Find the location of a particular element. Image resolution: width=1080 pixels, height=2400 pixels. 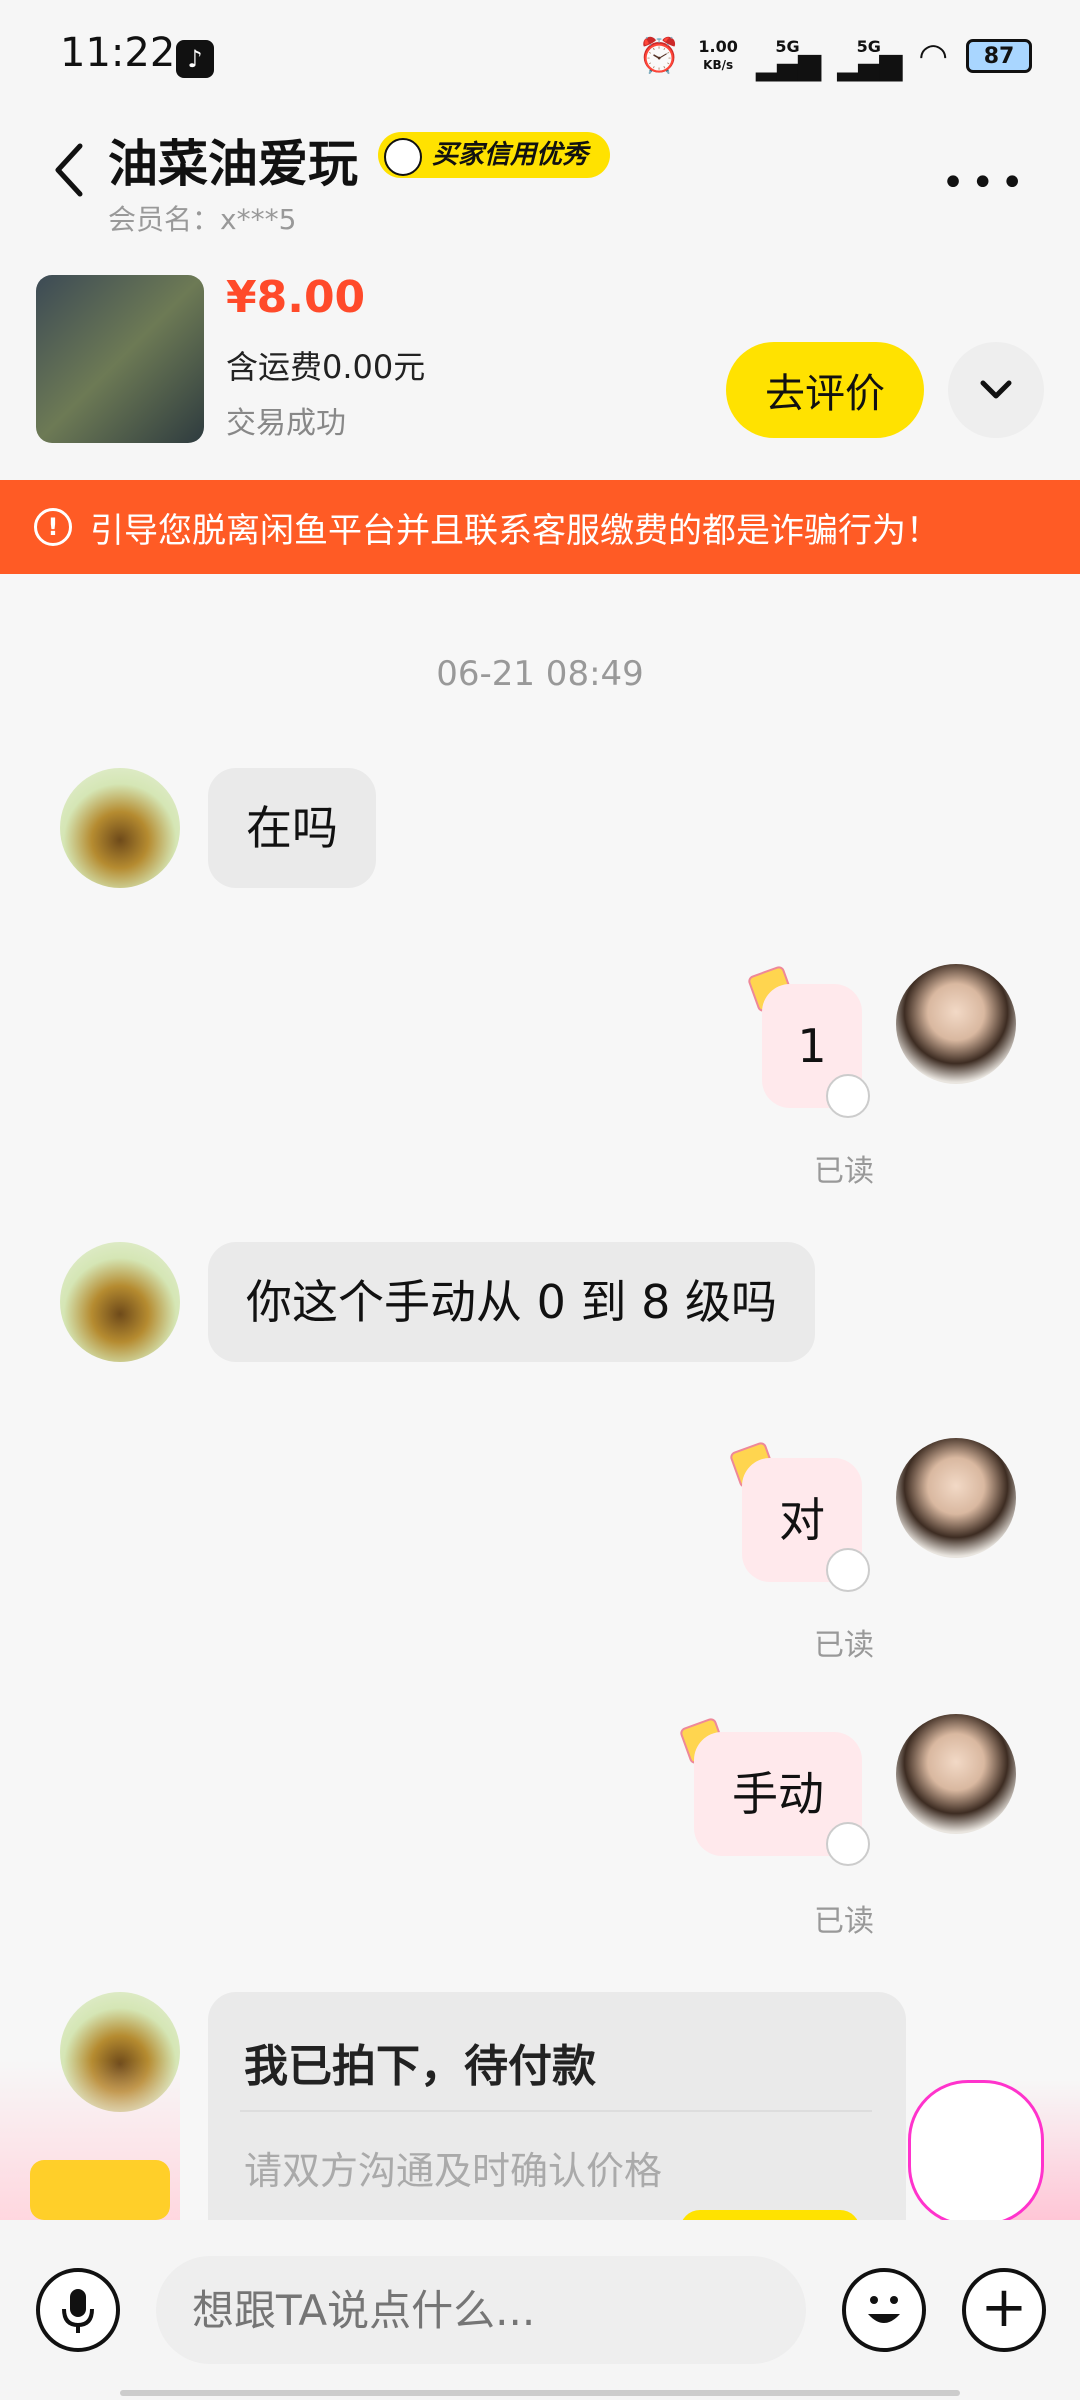

divider is located at coordinates (556, 2111).